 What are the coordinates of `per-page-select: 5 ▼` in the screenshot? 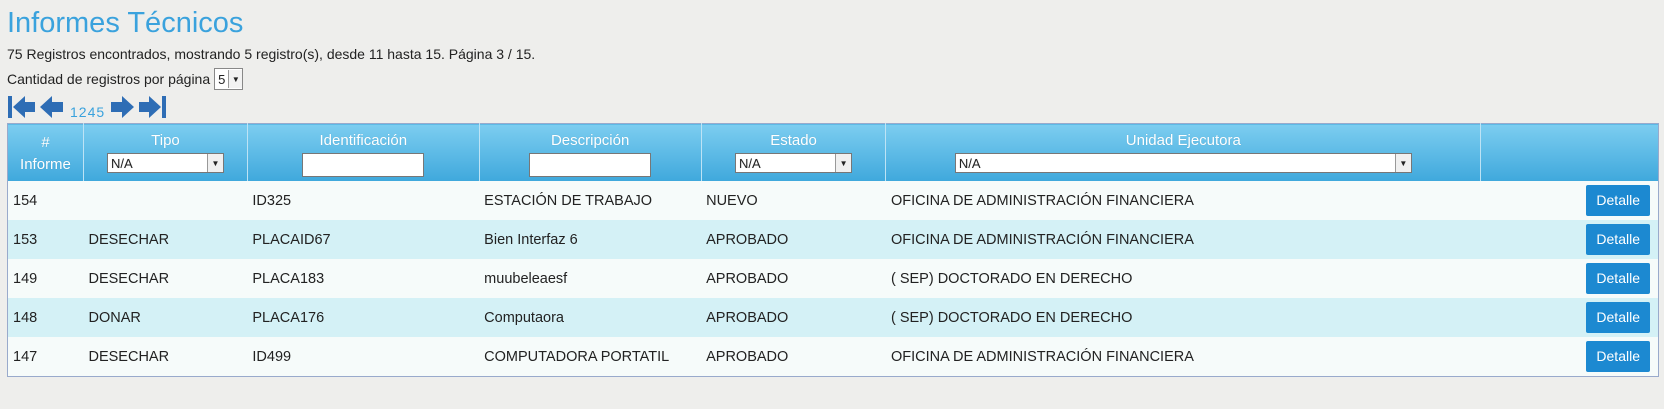 It's located at (229, 79).